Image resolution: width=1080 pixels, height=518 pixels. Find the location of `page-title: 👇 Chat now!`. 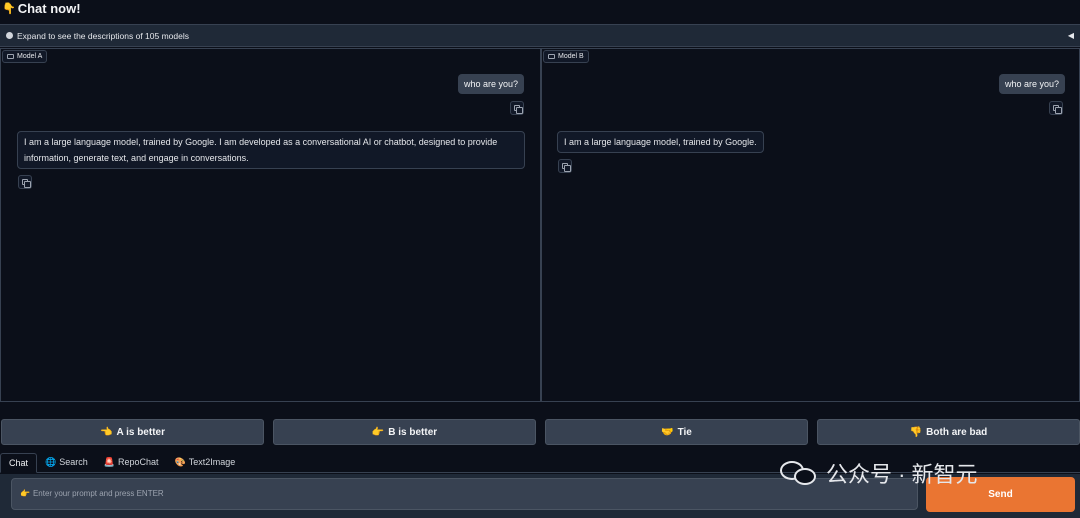

page-title: 👇 Chat now! is located at coordinates (41, 8).